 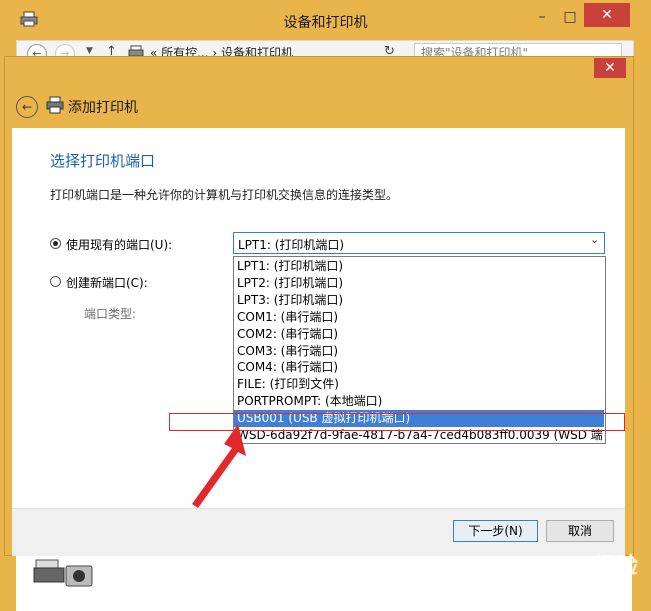 What do you see at coordinates (110, 314) in the screenshot?
I see `port-type-label: 端口类型:` at bounding box center [110, 314].